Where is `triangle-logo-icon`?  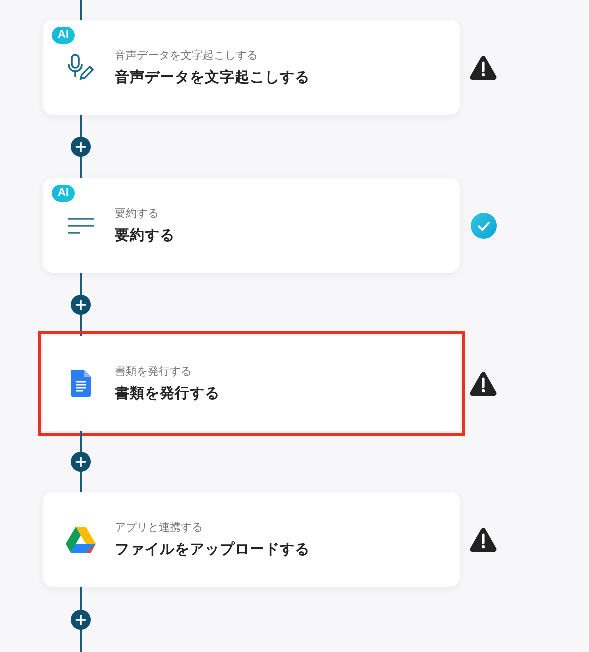
triangle-logo-icon is located at coordinates (81, 539).